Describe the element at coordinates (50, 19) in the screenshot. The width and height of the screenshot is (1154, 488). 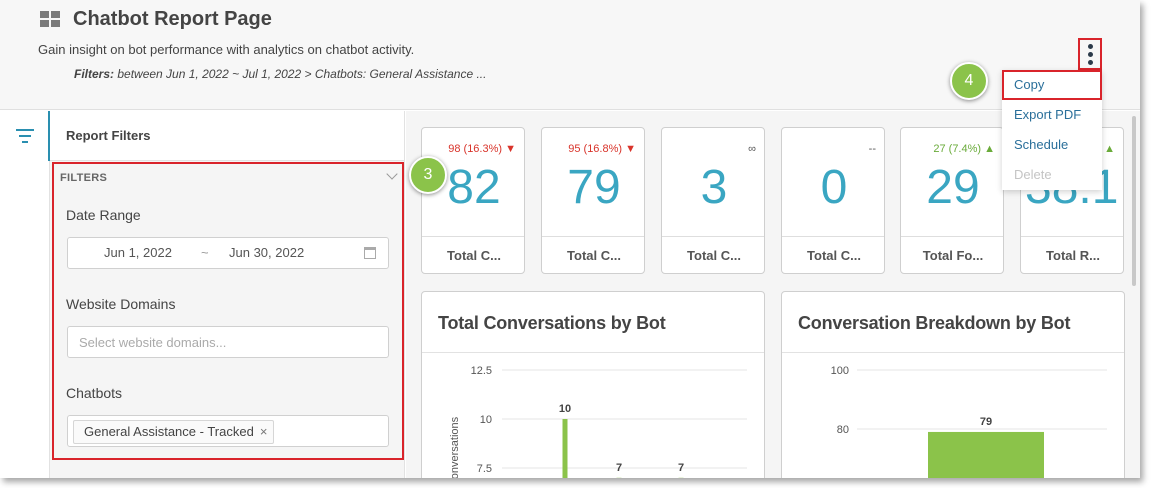
I see `dashboard-grid-icon` at that location.